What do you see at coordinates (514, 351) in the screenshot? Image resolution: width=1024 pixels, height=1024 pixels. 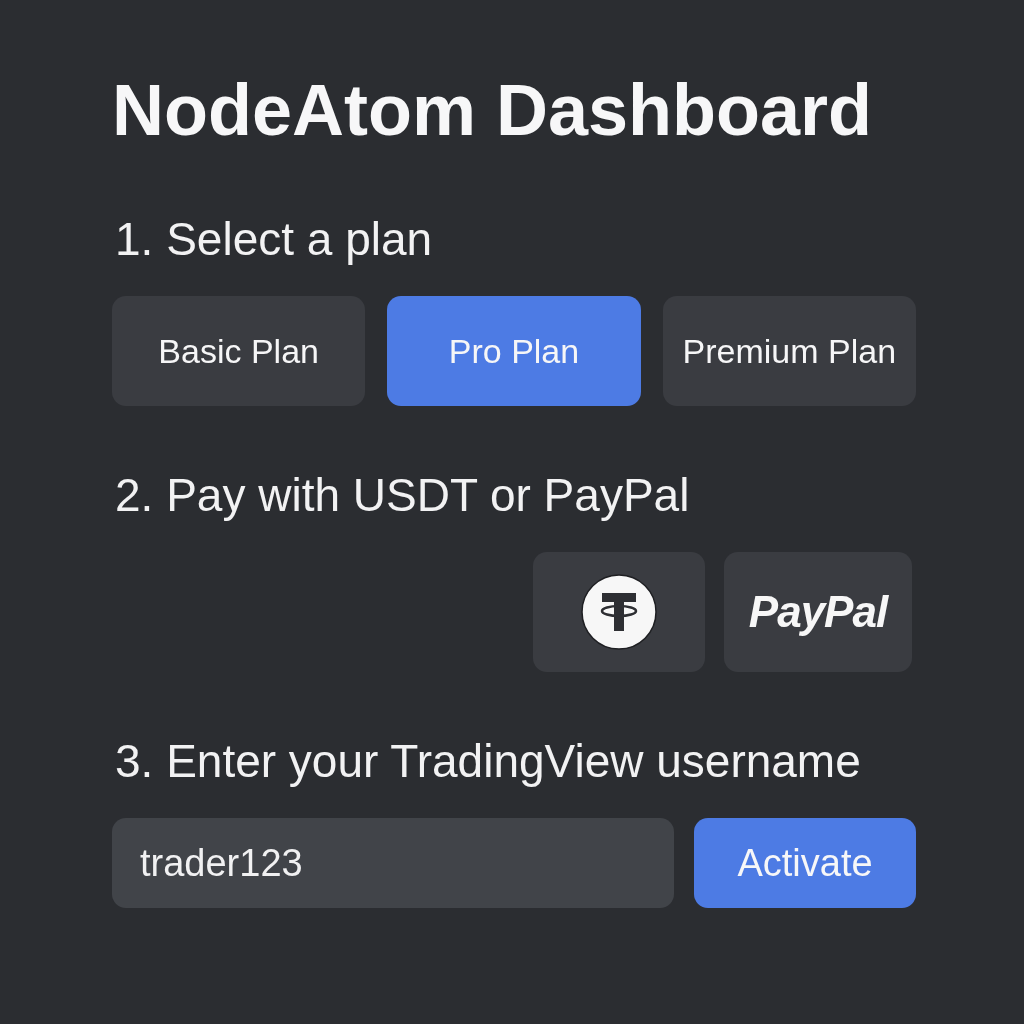 I see `plan-button: Pro Plan` at bounding box center [514, 351].